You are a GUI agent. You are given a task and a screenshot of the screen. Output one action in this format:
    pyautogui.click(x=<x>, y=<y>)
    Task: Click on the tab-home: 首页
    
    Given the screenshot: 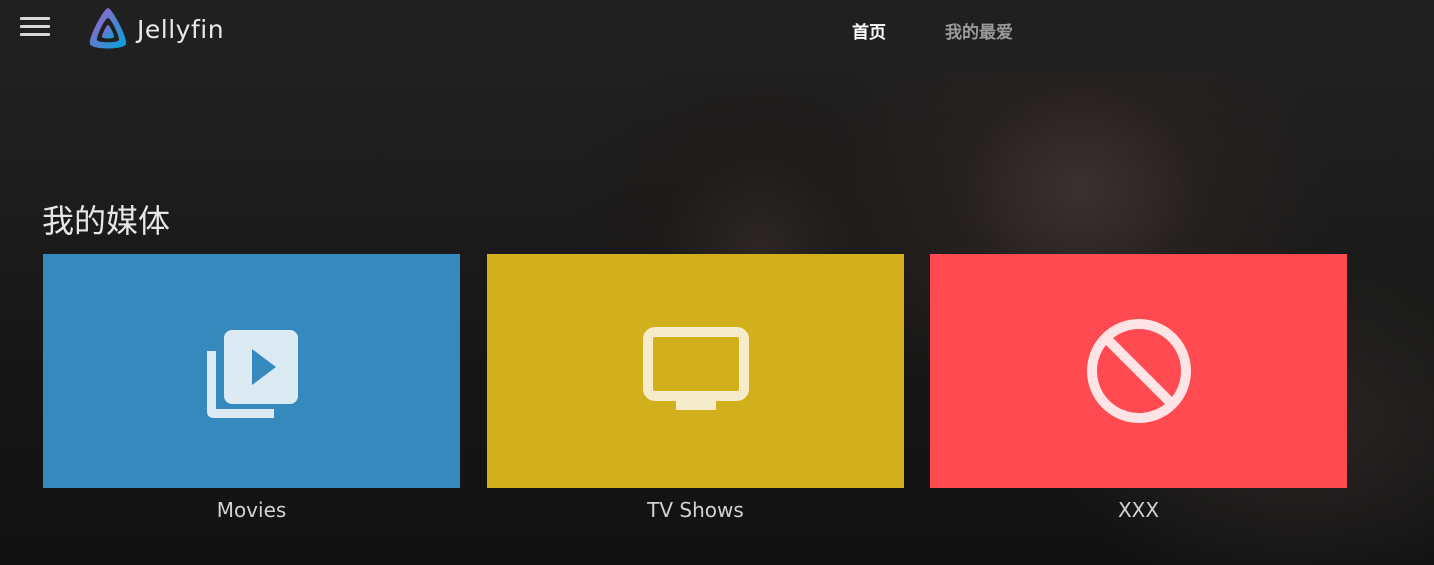 What is the action you would take?
    pyautogui.click(x=869, y=30)
    